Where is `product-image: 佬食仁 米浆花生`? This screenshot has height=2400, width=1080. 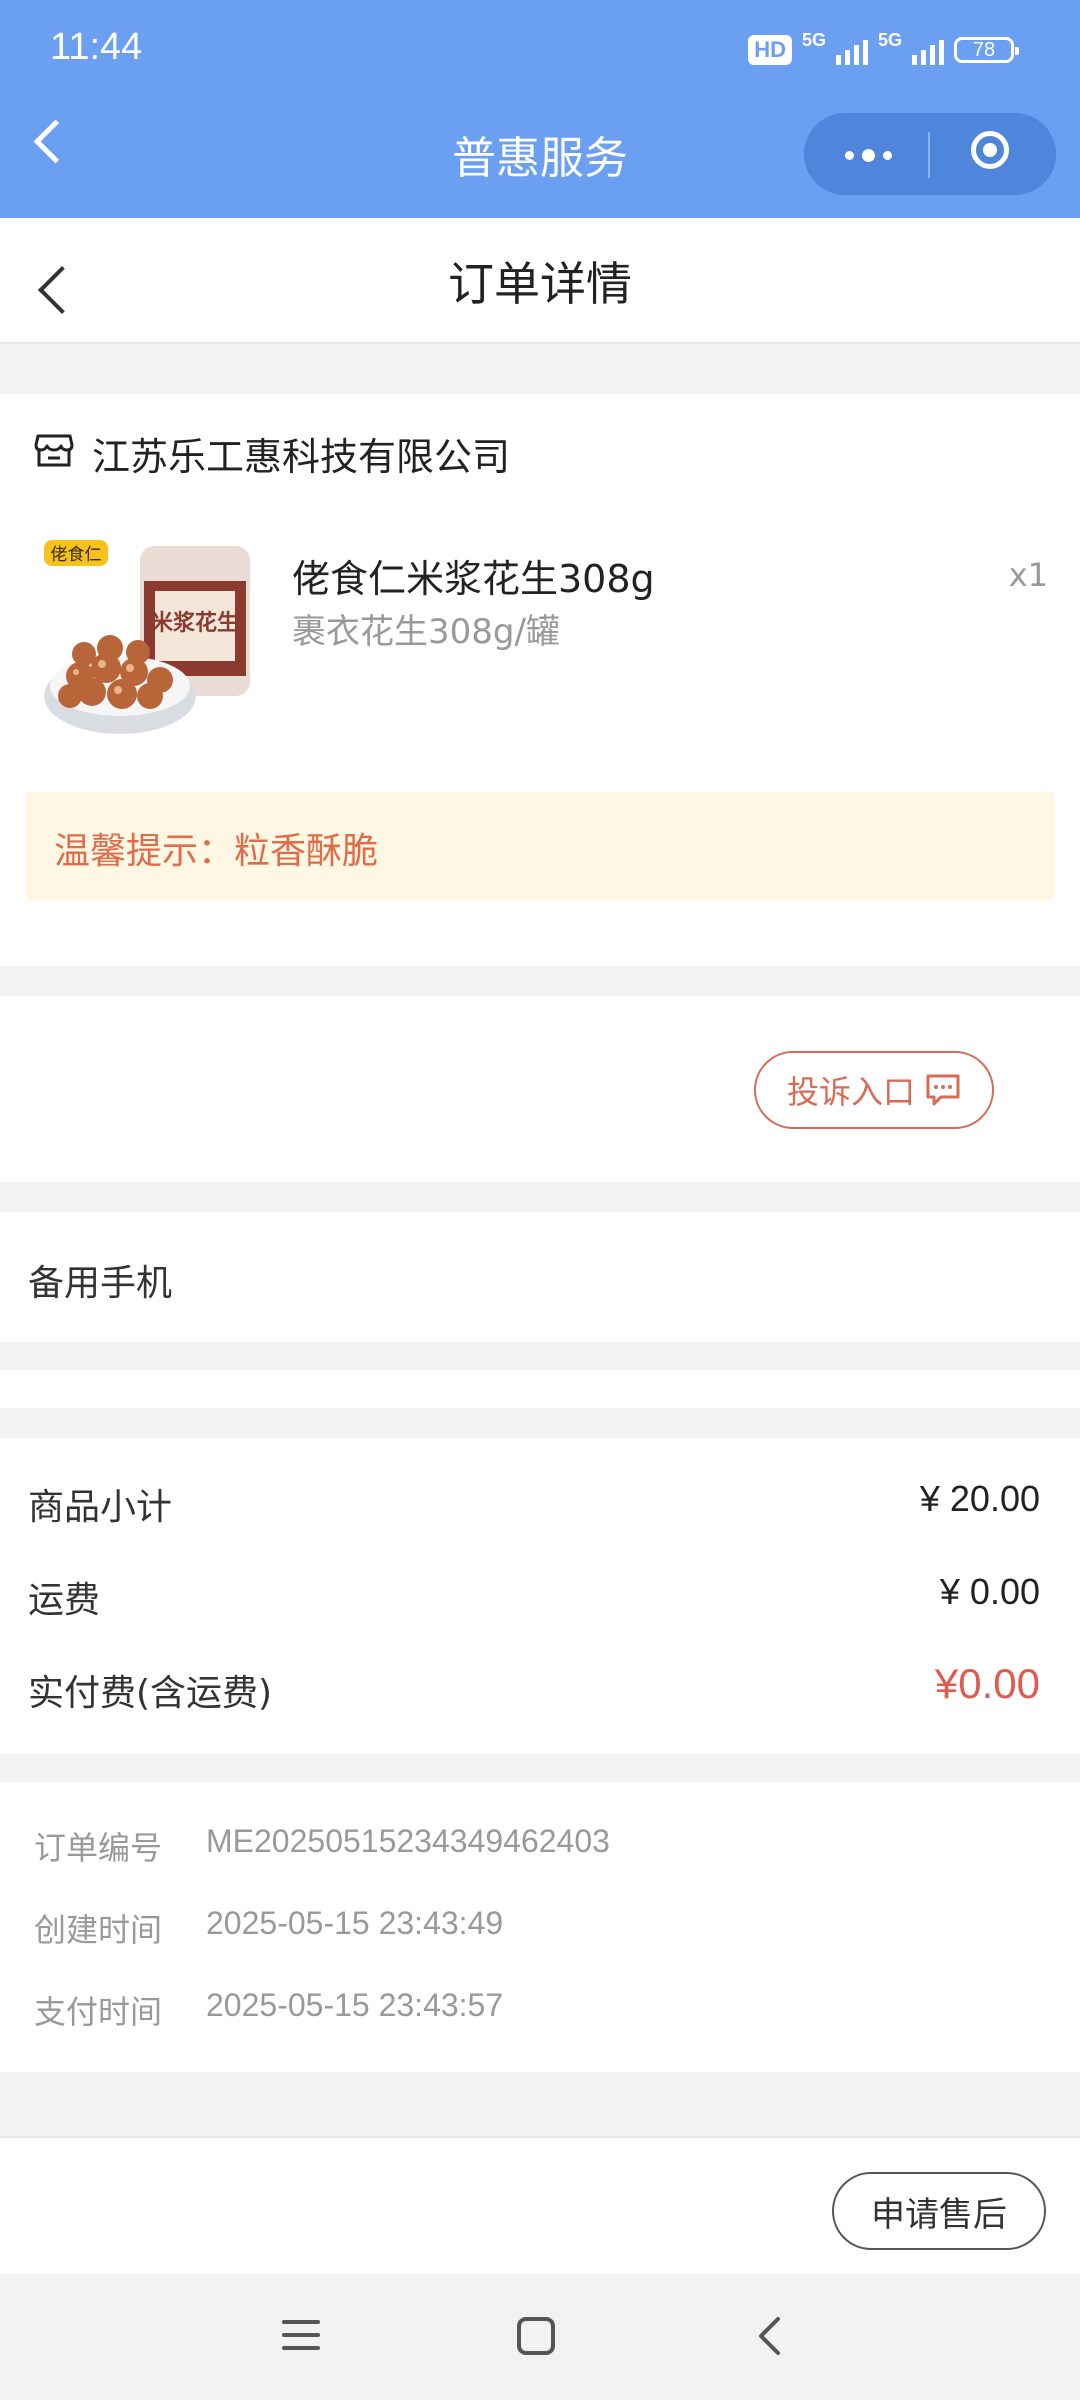
product-image: 佬食仁 米浆花生 is located at coordinates (150, 646).